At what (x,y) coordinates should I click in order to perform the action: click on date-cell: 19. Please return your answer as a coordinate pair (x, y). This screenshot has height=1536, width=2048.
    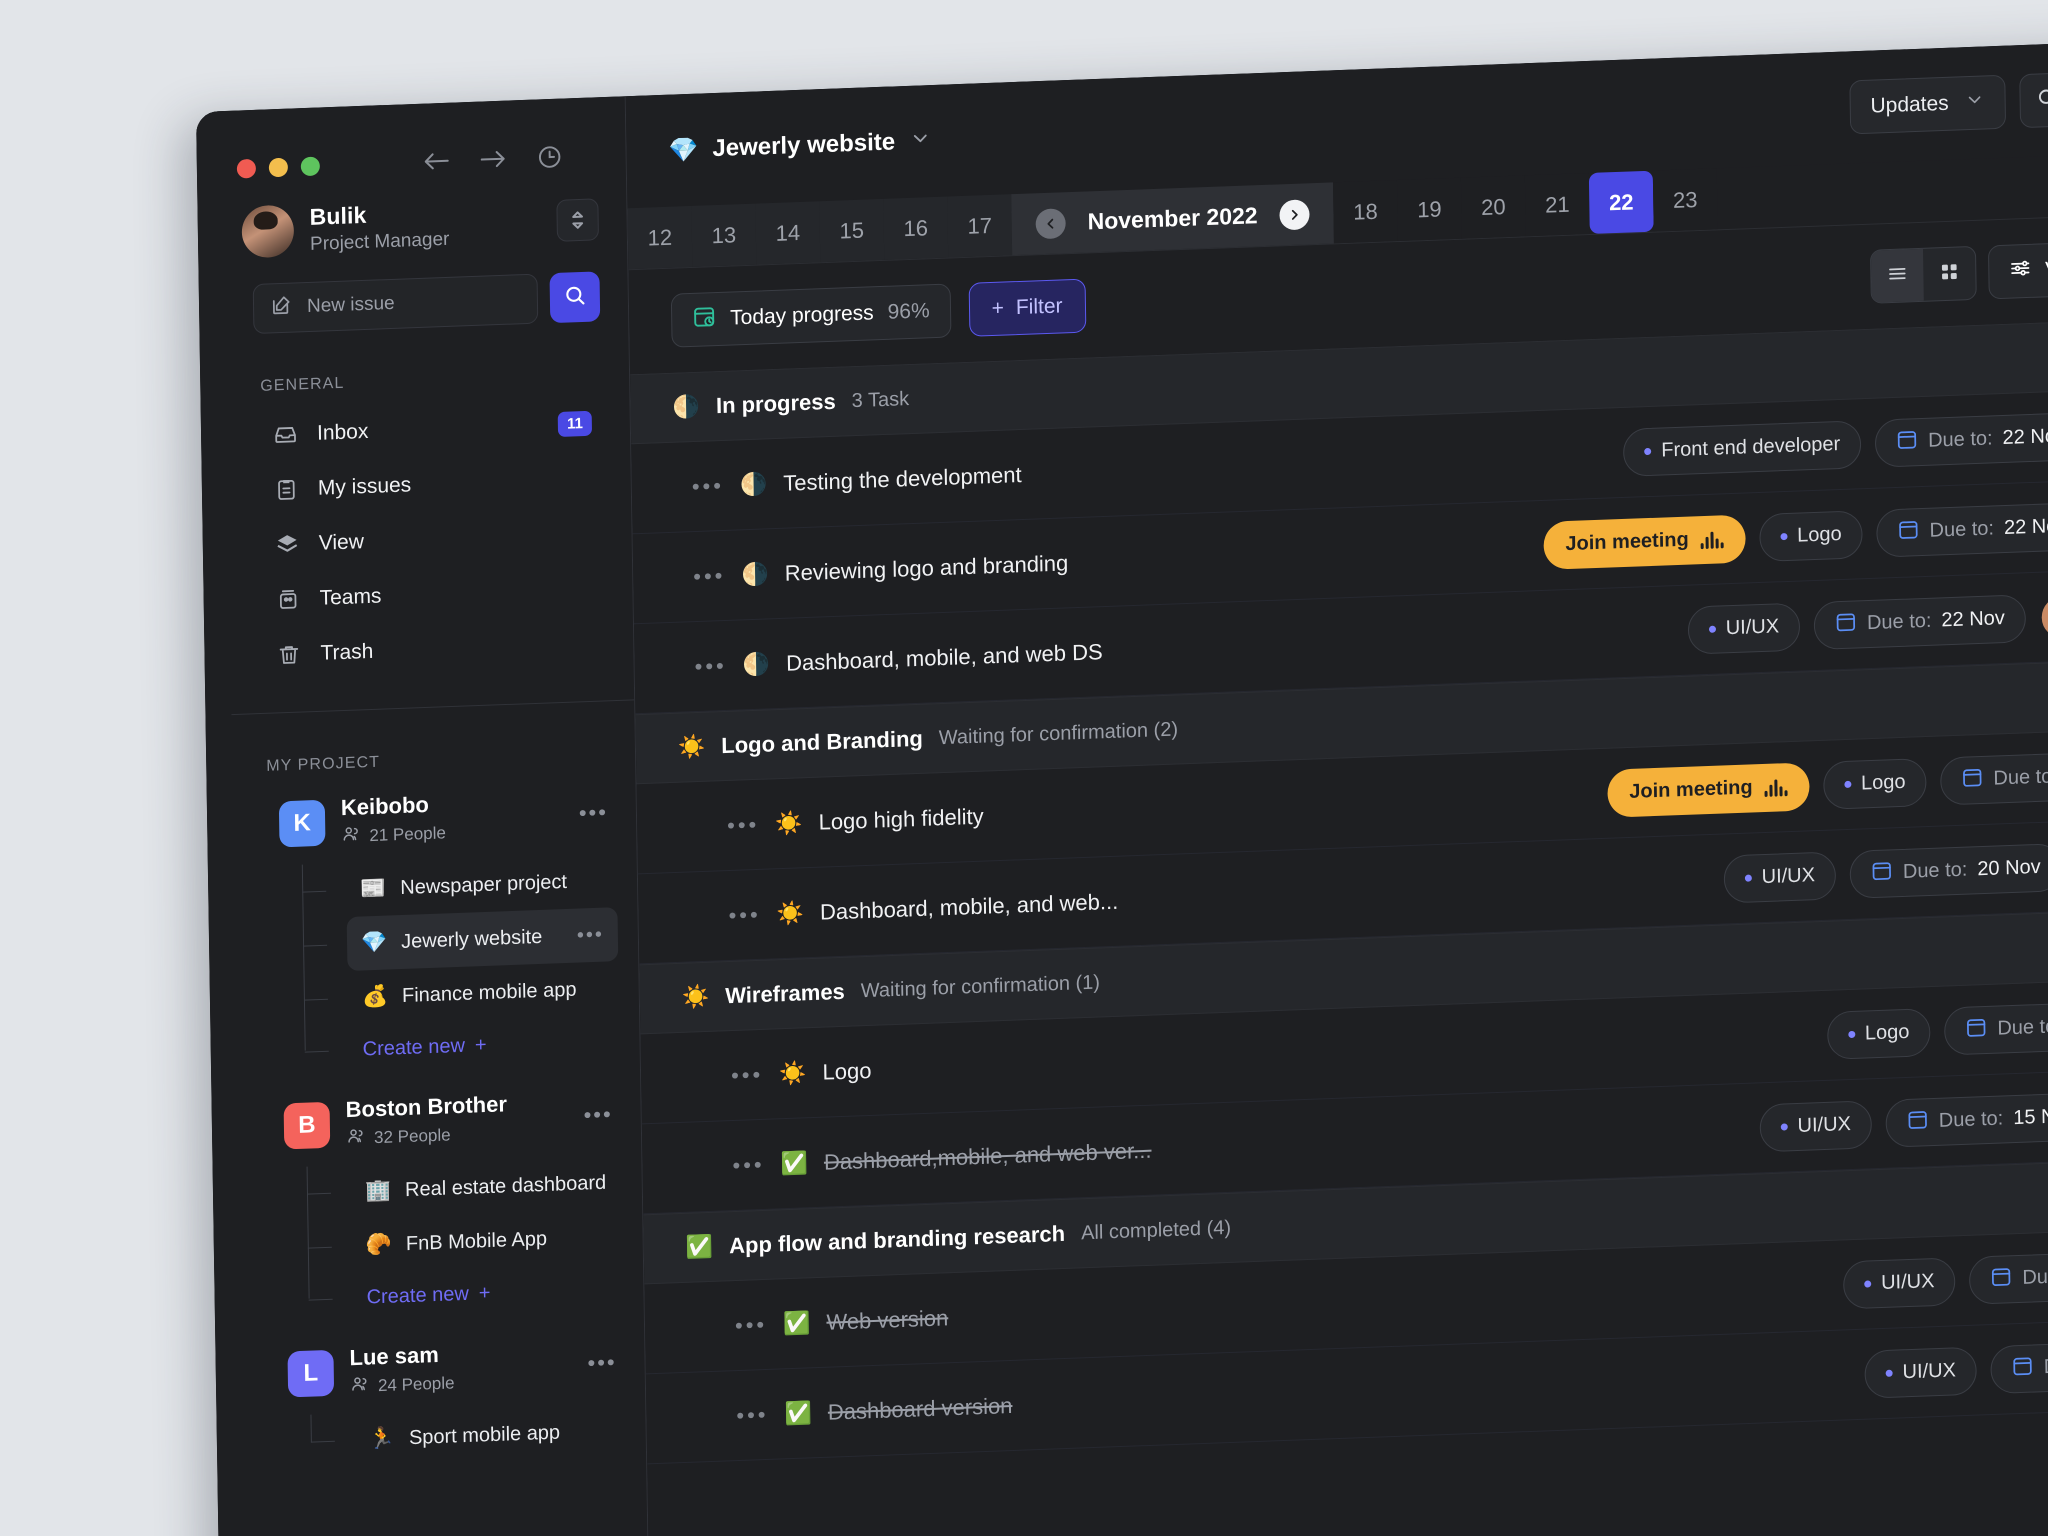
    Looking at the image, I should click on (1429, 209).